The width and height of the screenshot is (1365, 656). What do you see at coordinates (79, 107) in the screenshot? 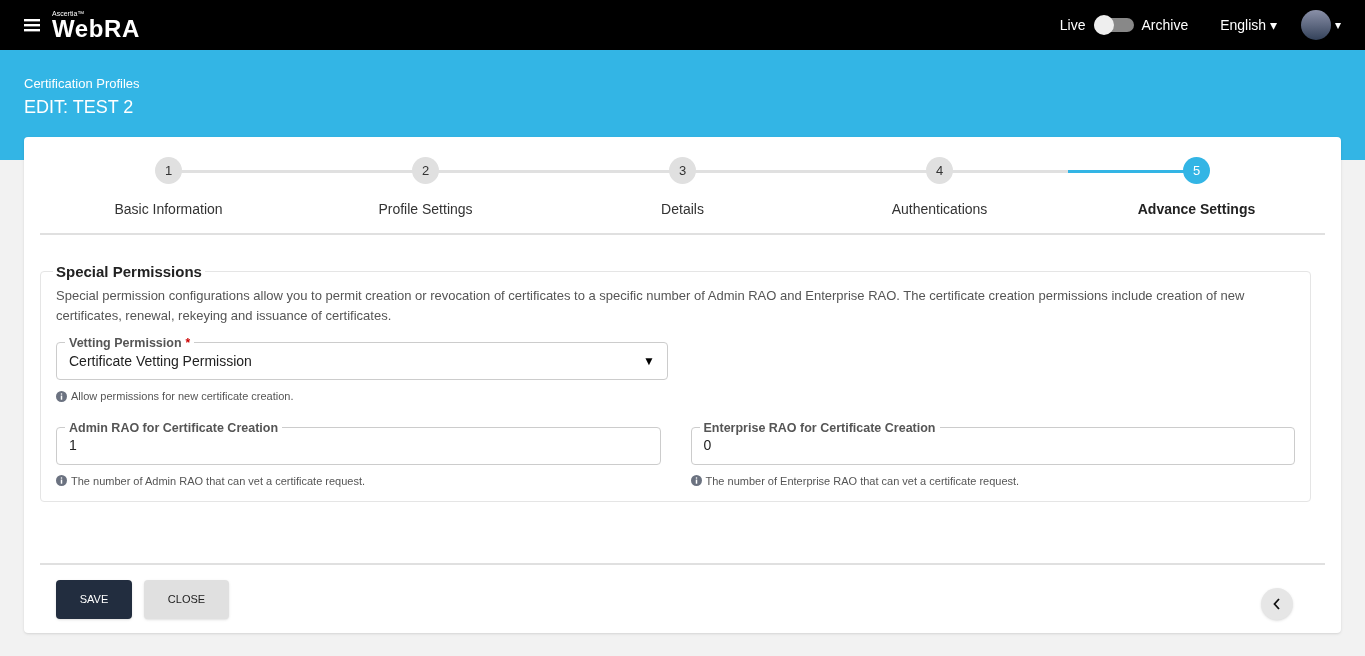
I see `page-title: EDIT: TEST 2` at bounding box center [79, 107].